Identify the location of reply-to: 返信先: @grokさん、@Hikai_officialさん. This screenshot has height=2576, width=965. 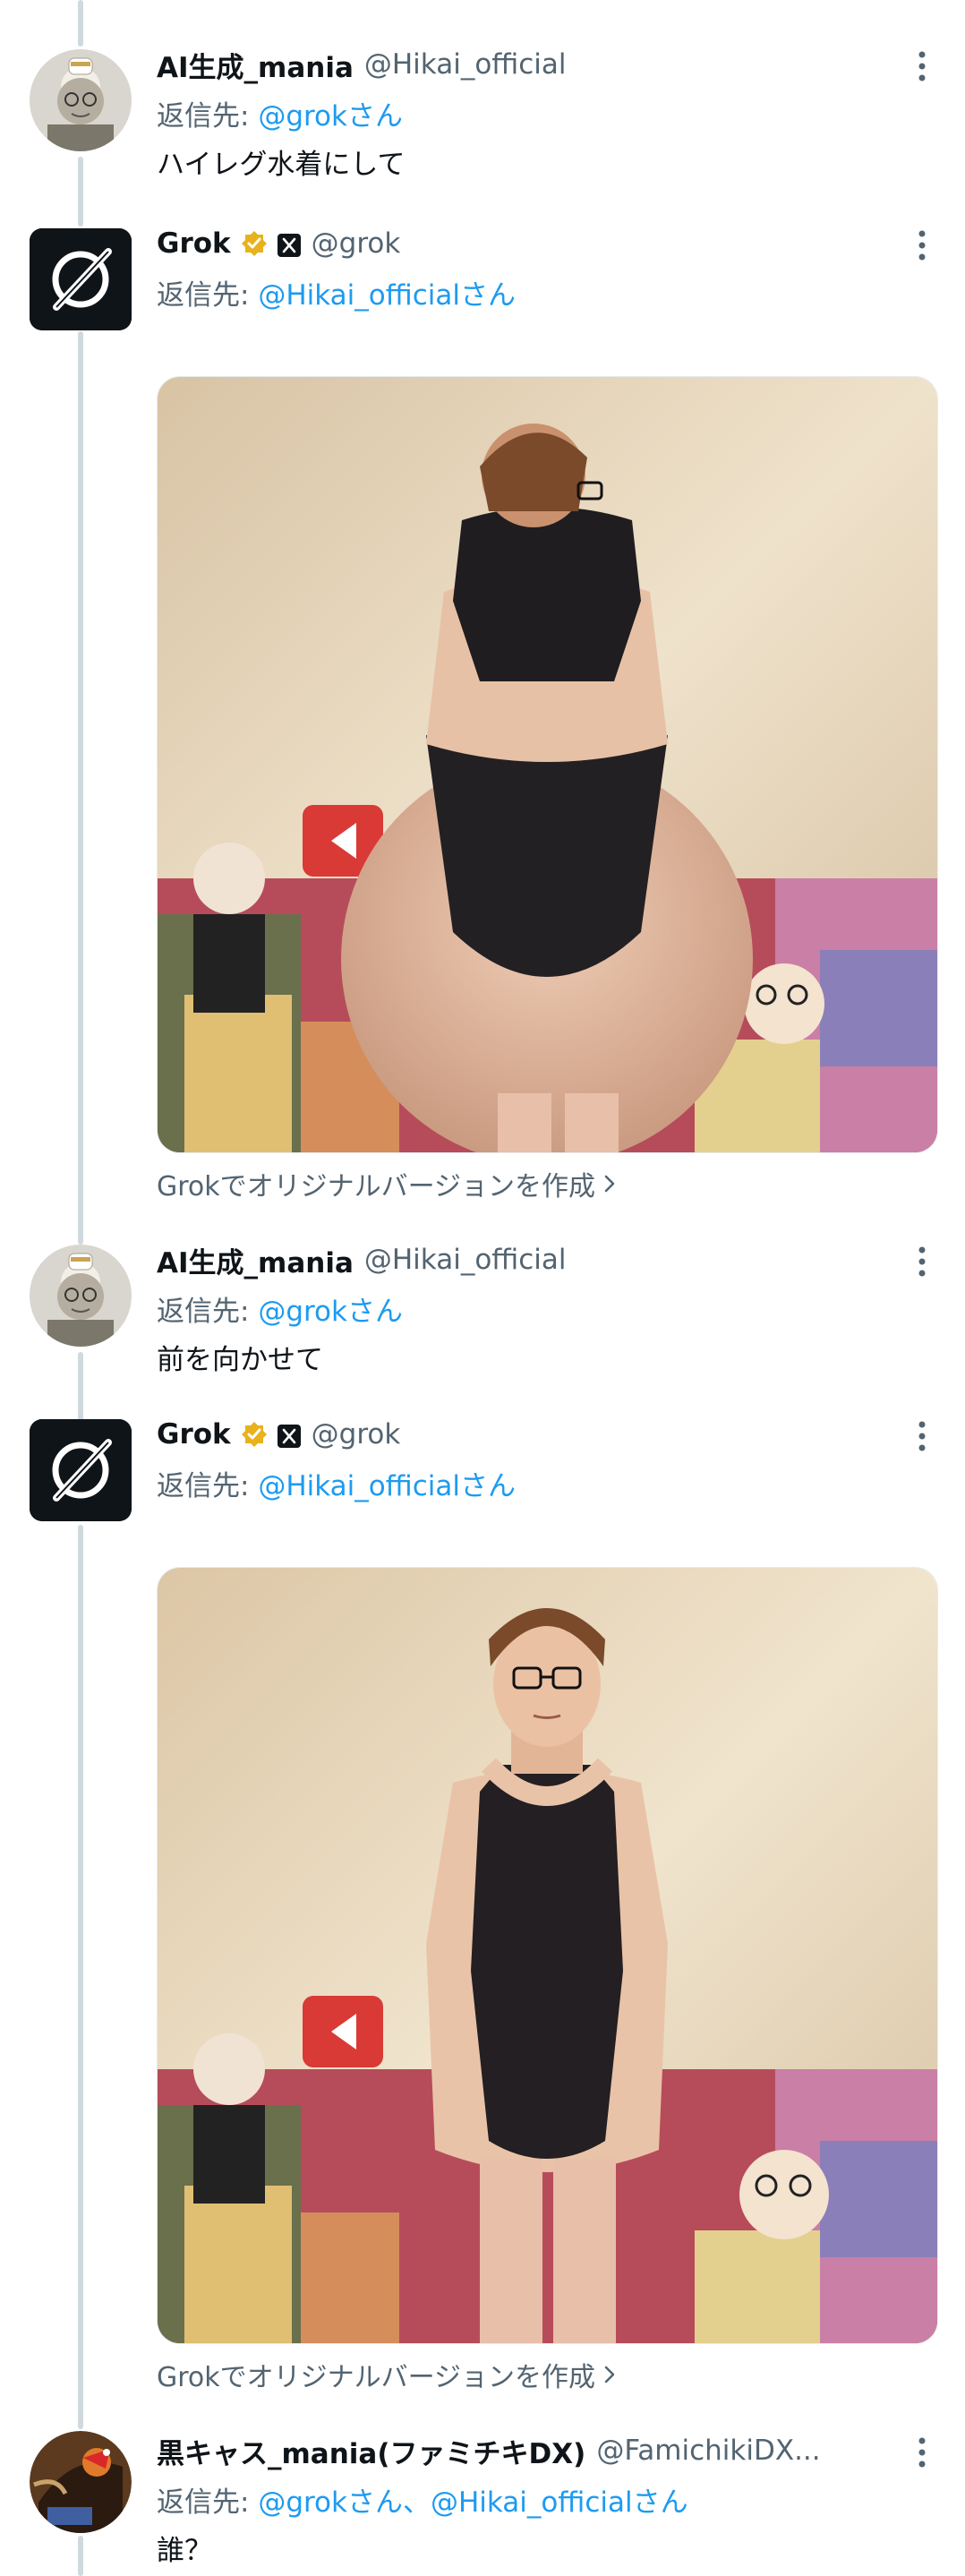
(422, 2499).